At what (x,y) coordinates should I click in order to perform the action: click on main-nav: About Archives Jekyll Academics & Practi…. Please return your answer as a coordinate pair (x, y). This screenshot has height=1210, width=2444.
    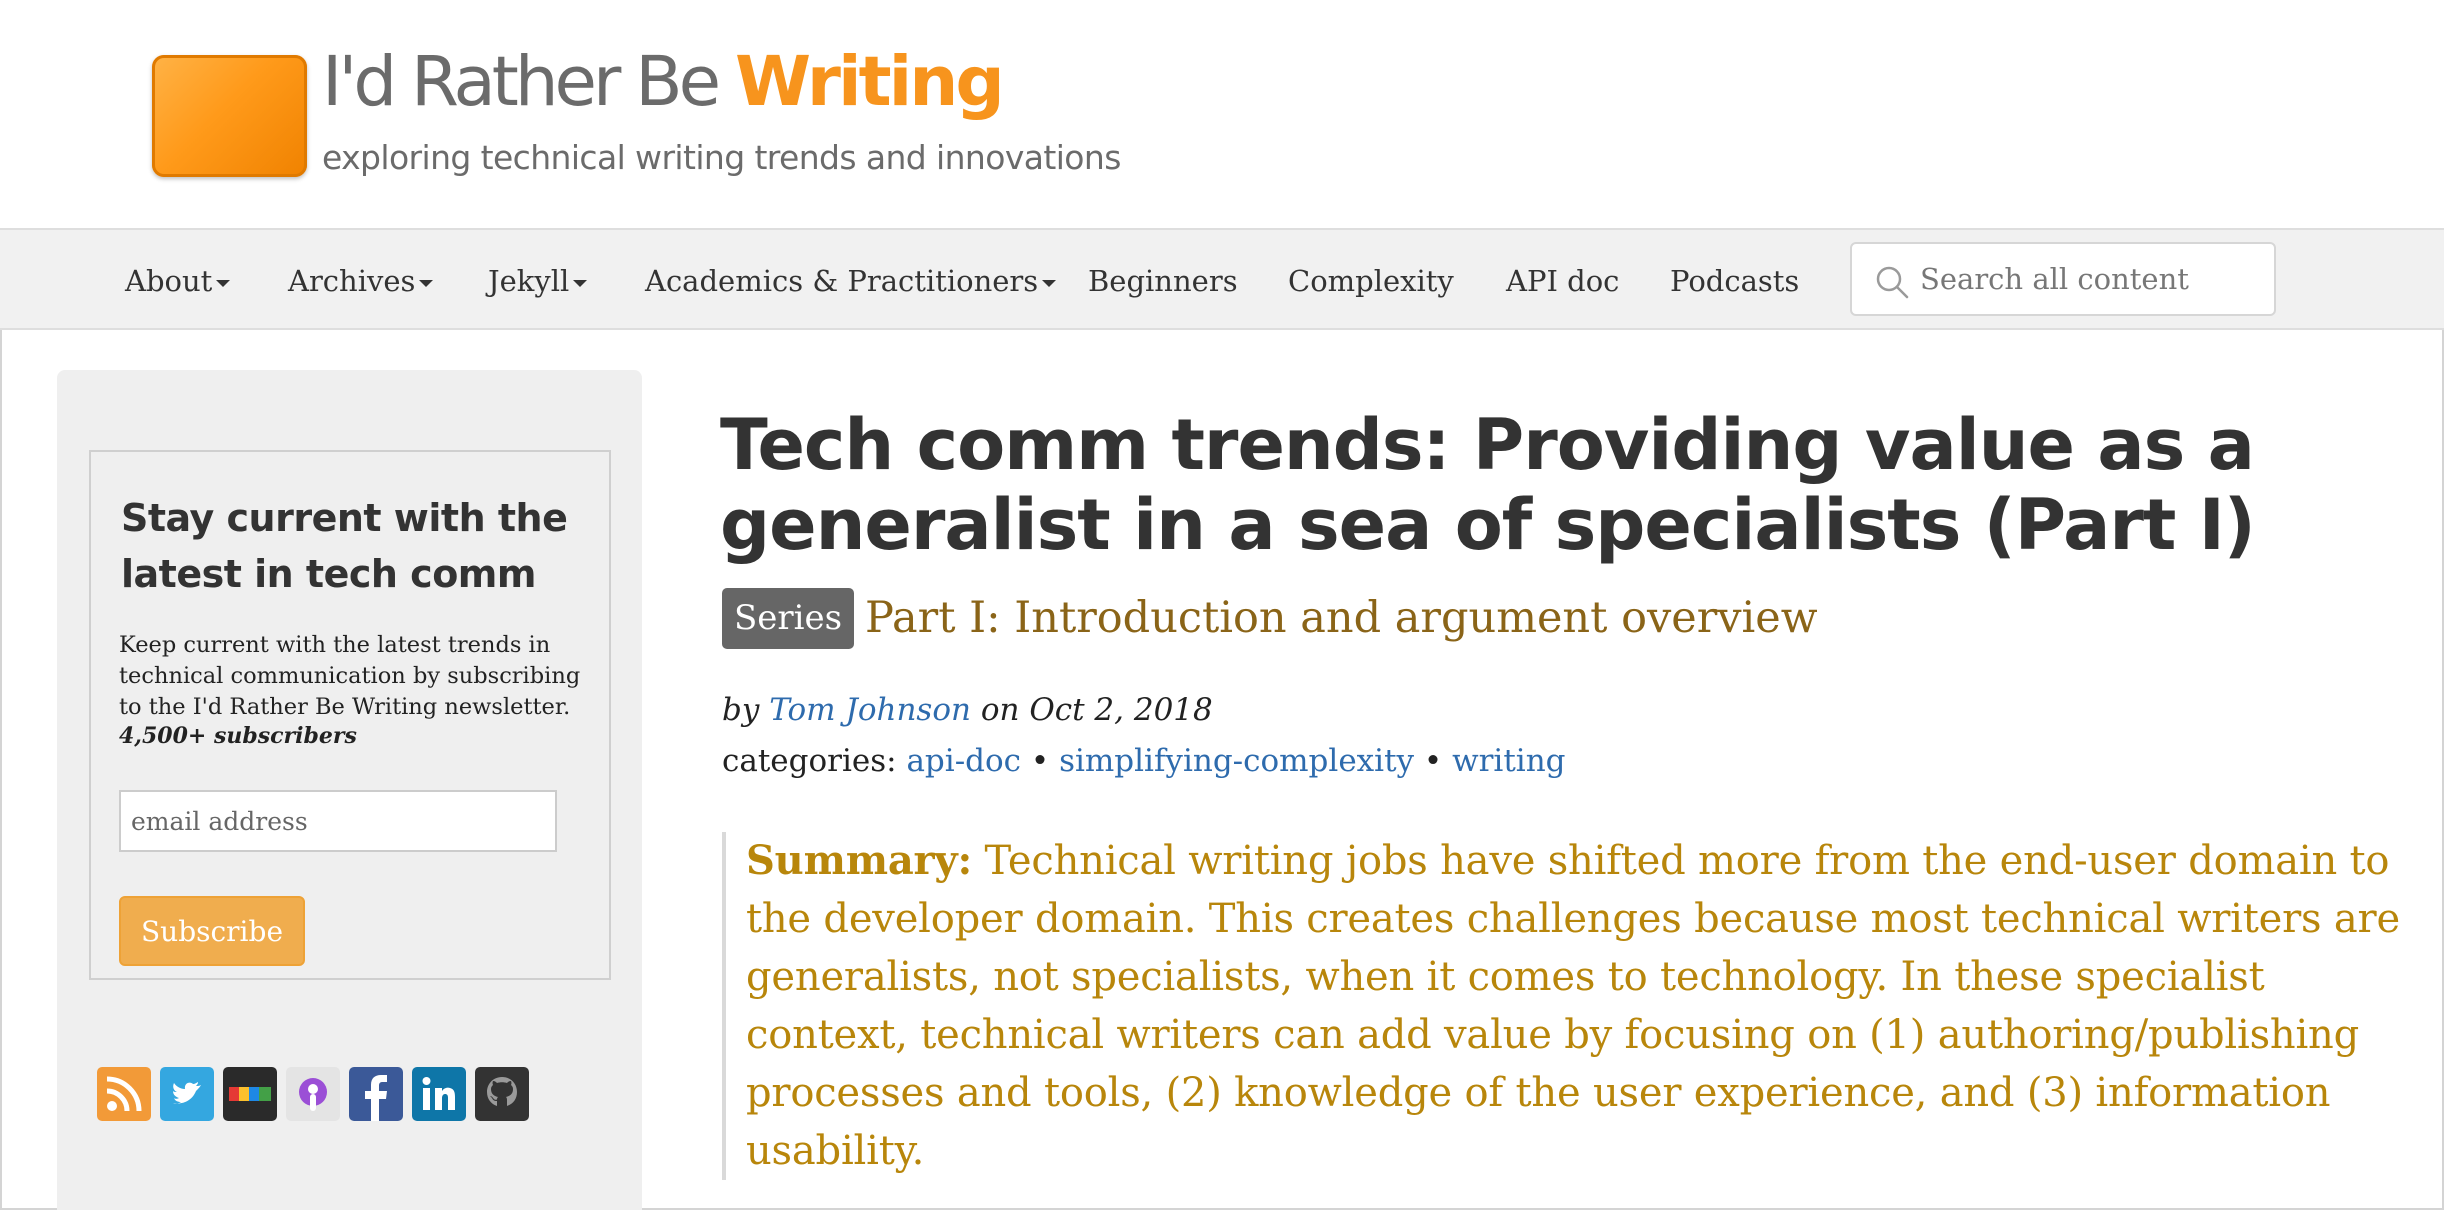
    Looking at the image, I should click on (1222, 279).